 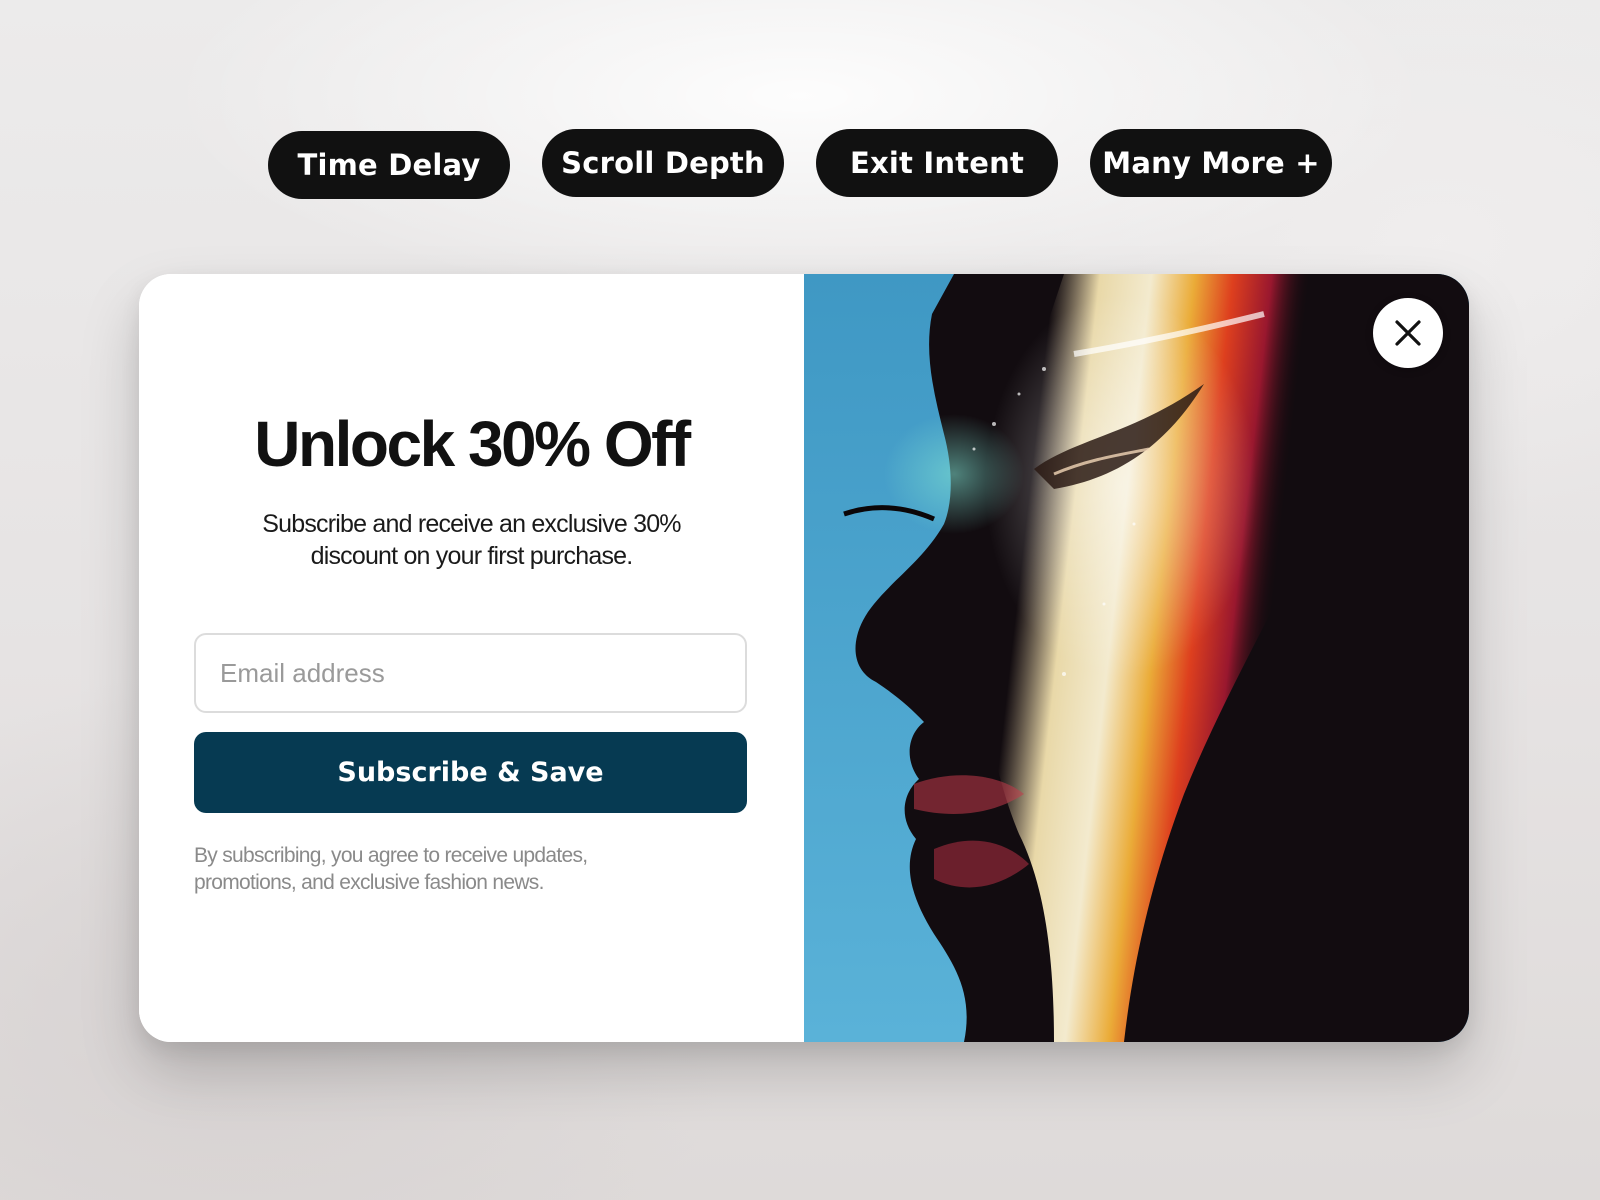 I want to click on close-icon, so click(x=1408, y=333).